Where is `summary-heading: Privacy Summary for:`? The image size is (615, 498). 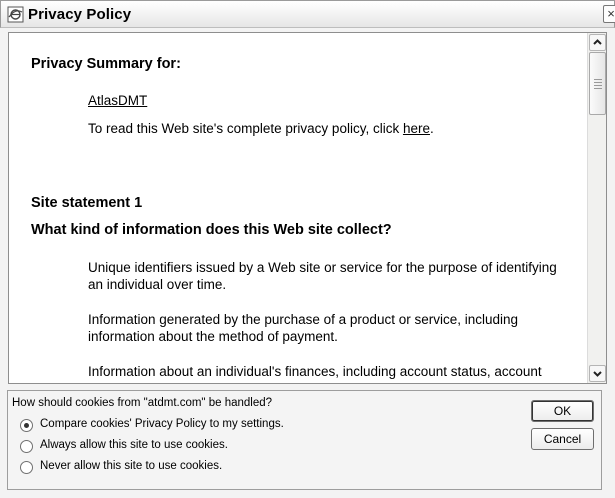 summary-heading: Privacy Summary for: is located at coordinates (106, 64).